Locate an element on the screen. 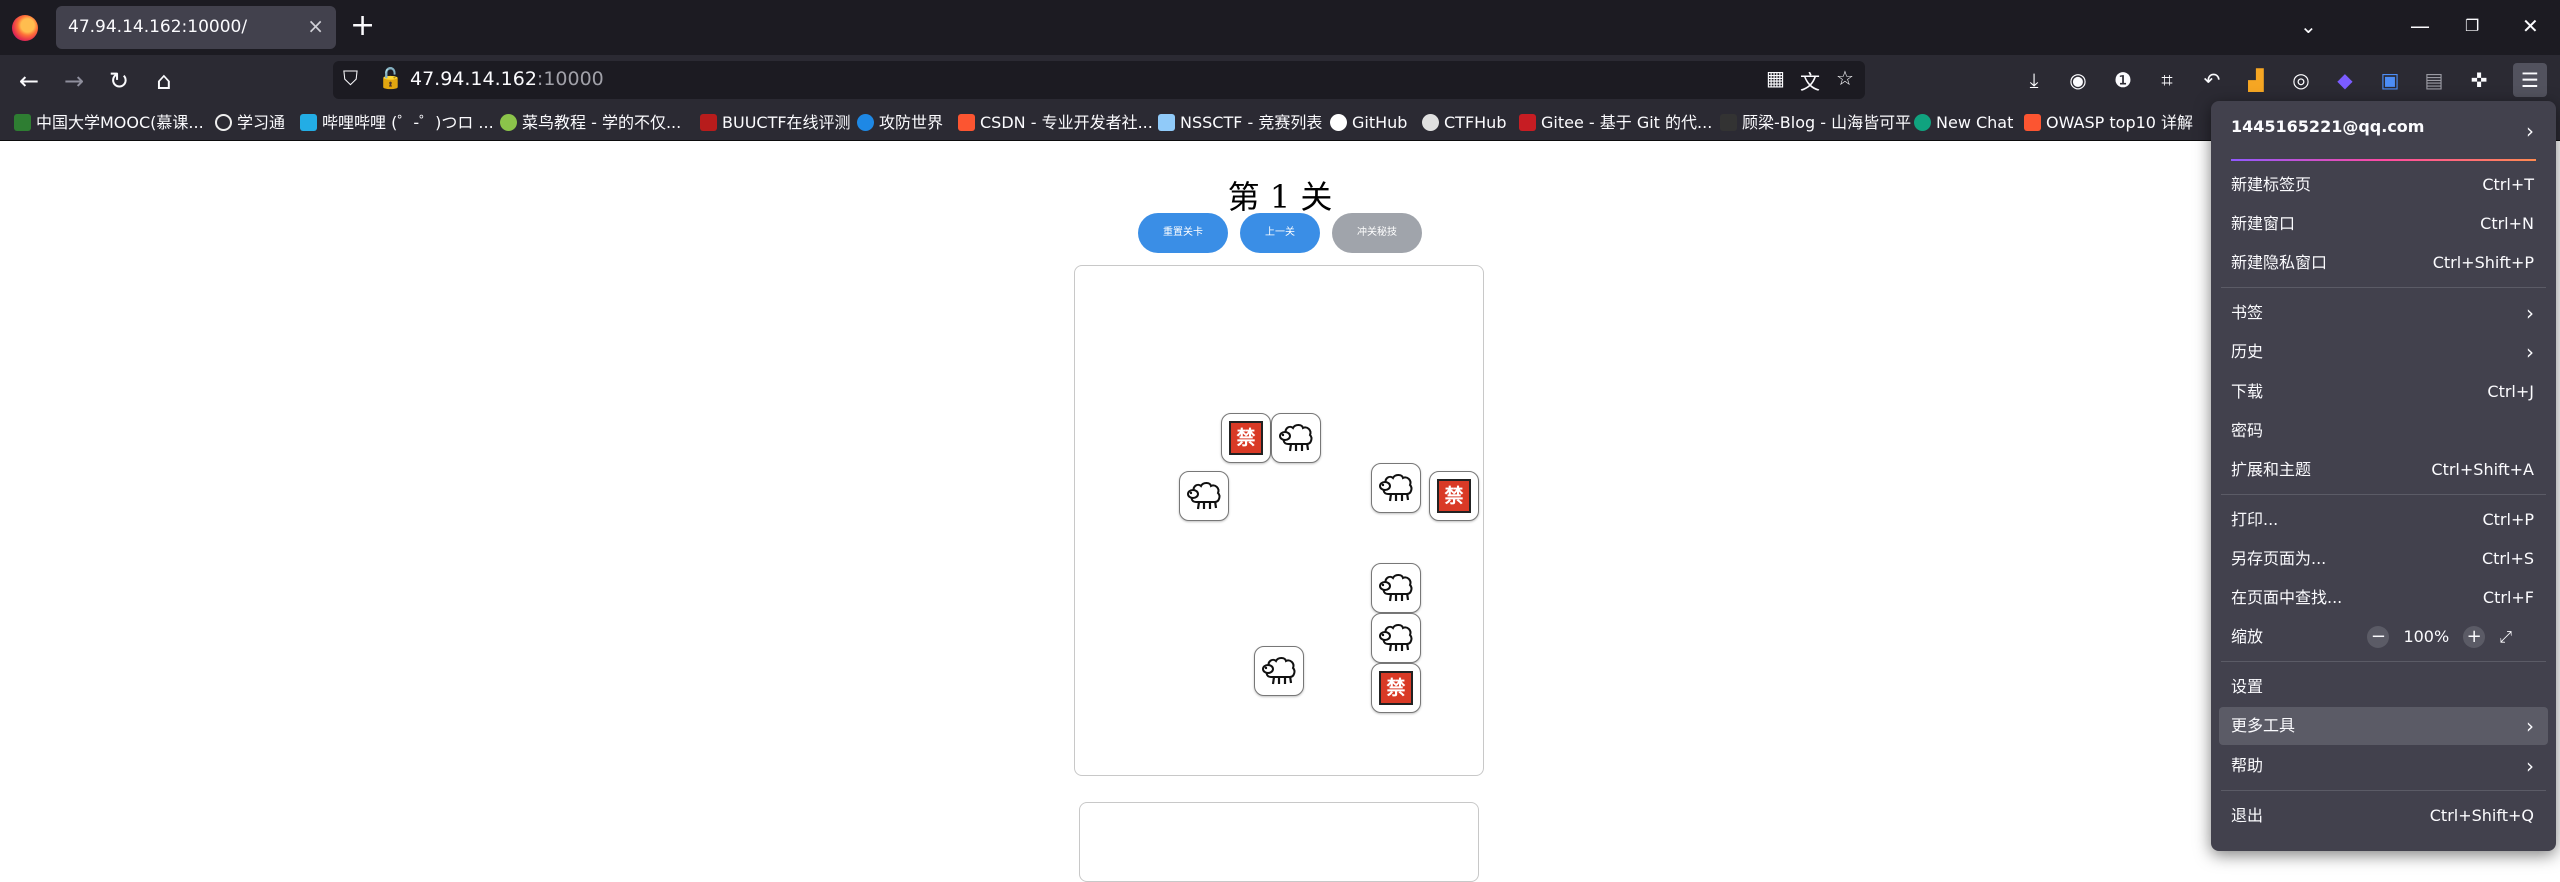 Image resolution: width=2560 pixels, height=882 pixels. fullscreen-icon: ⤢ is located at coordinates (2505, 637).